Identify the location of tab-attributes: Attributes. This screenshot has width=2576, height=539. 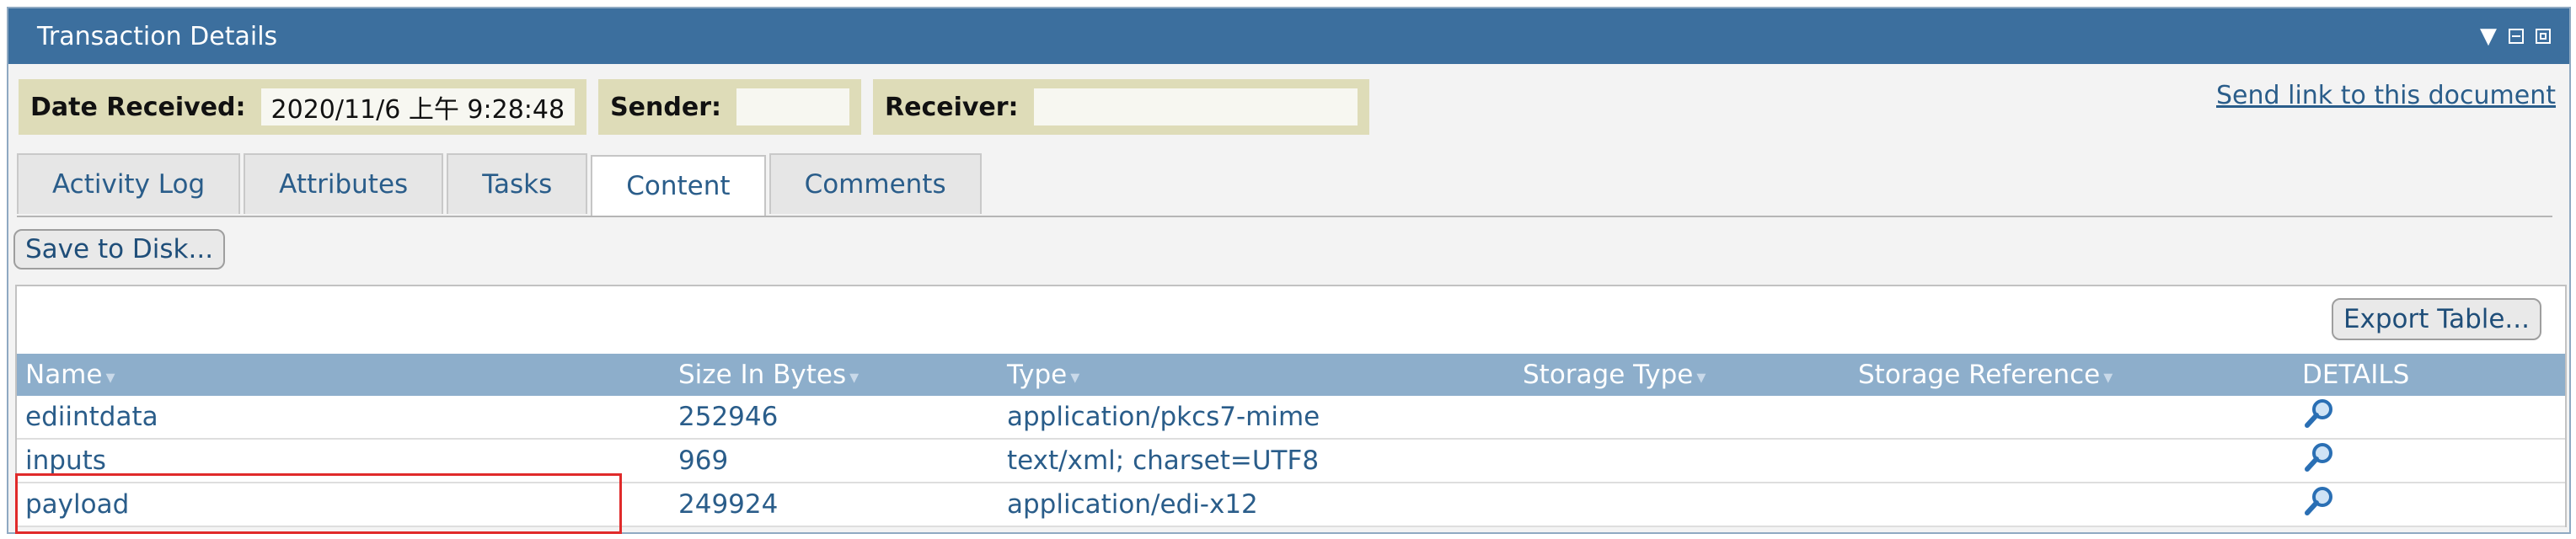
(344, 183).